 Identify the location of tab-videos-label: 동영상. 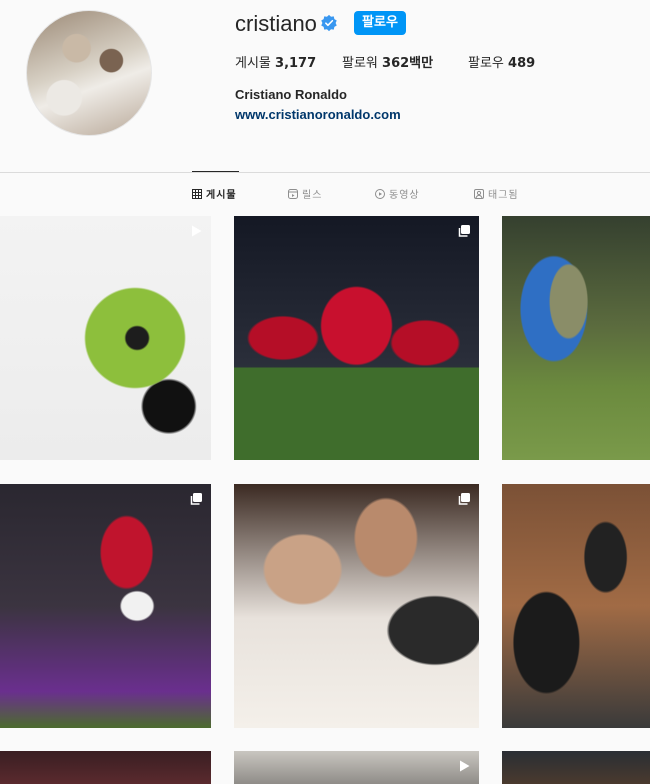
(404, 195).